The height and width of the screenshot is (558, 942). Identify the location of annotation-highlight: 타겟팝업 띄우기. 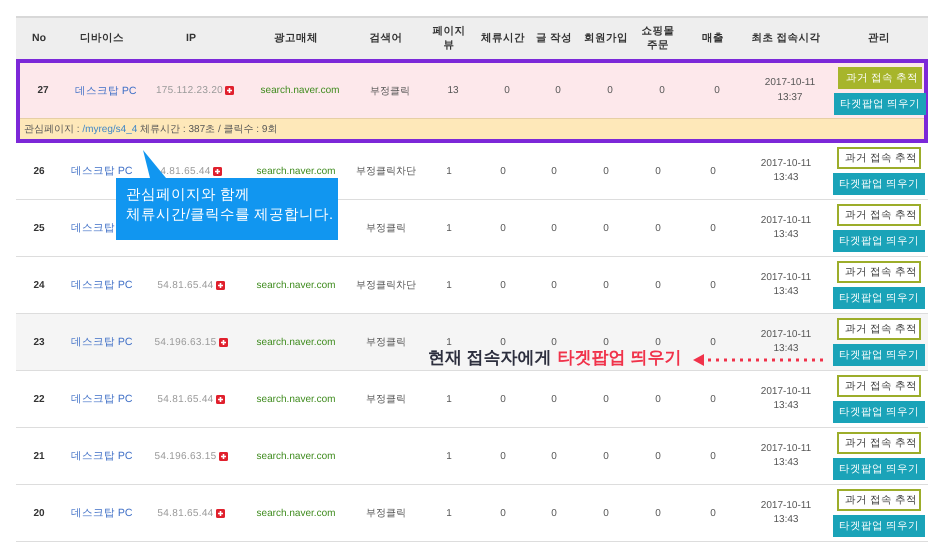
(620, 358).